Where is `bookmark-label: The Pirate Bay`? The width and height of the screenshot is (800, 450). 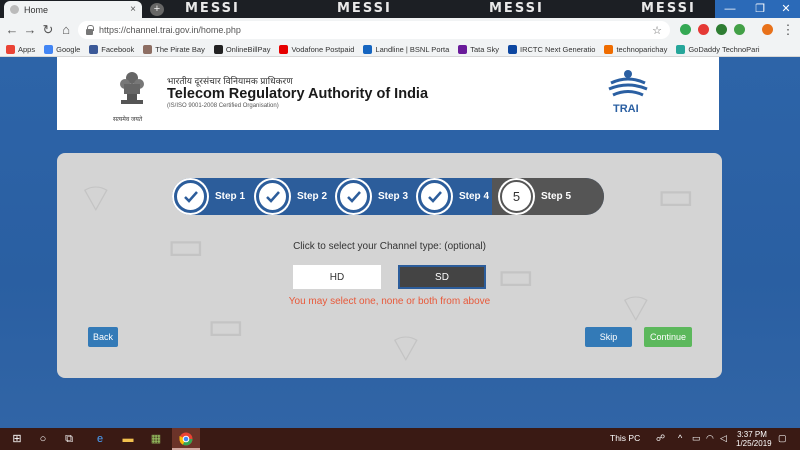 bookmark-label: The Pirate Bay is located at coordinates (180, 49).